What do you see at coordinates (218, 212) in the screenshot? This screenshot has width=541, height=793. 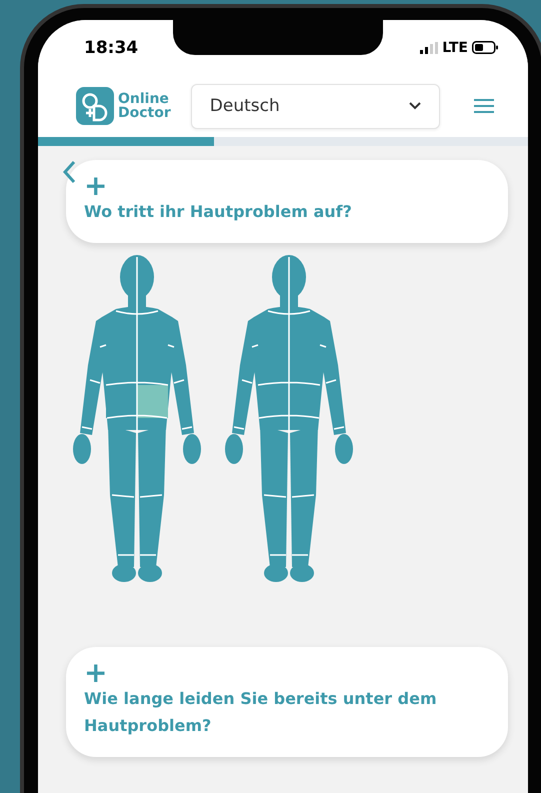 I see `question-title: Wo tritt ihr Hautproblem auf?` at bounding box center [218, 212].